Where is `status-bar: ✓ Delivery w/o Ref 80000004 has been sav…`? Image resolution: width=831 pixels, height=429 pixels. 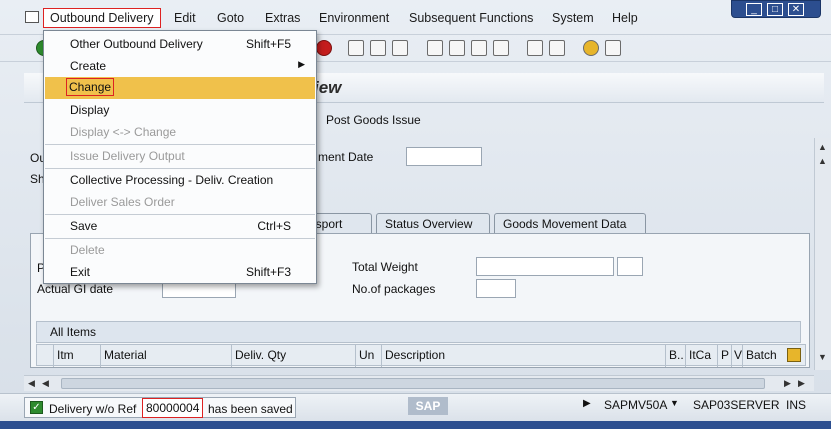 status-bar: ✓ Delivery w/o Ref 80000004 has been sav… is located at coordinates (415, 407).